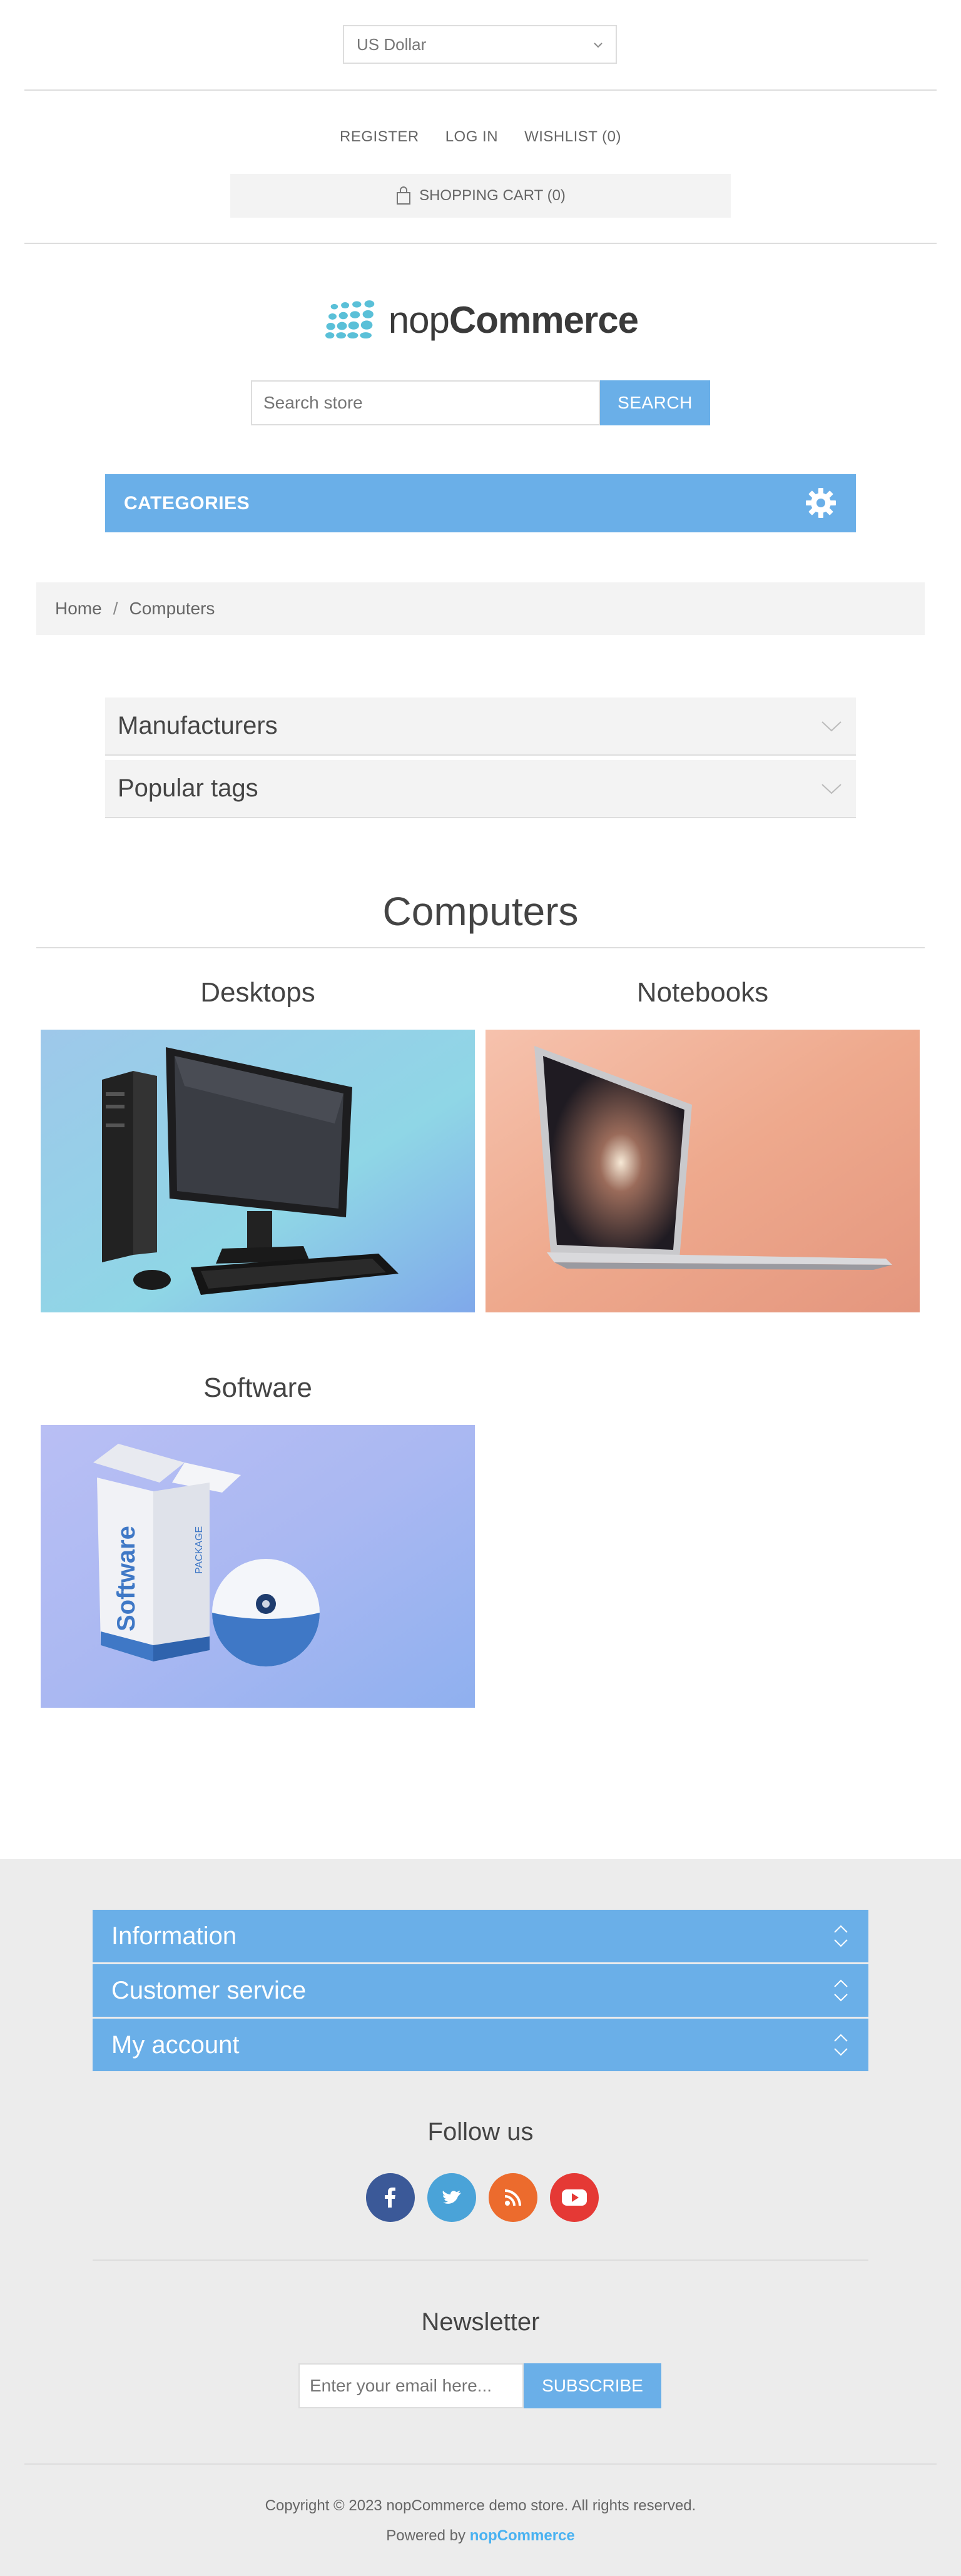  I want to click on popular-tags-block: Popular tags, so click(480, 789).